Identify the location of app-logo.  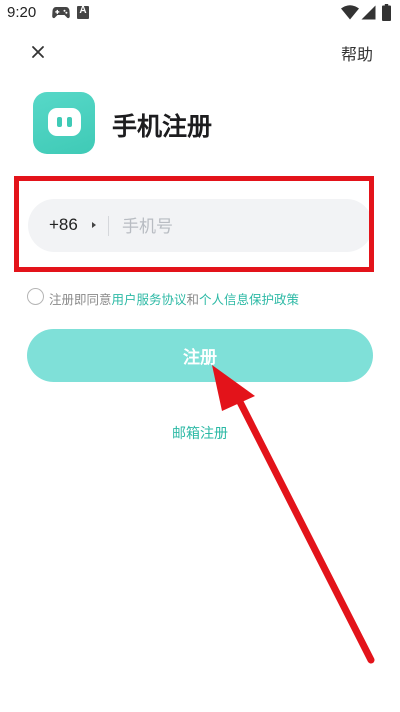
(64, 123).